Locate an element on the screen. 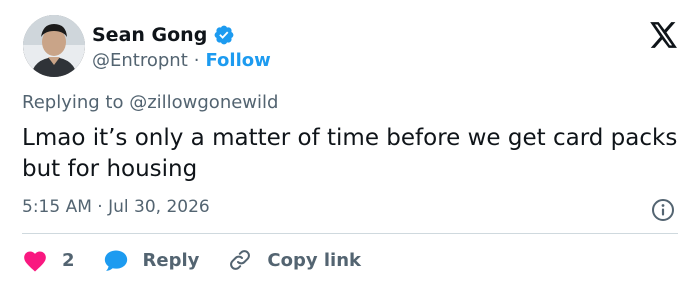 The width and height of the screenshot is (700, 287). author-name-row: Sean Gong is located at coordinates (163, 35).